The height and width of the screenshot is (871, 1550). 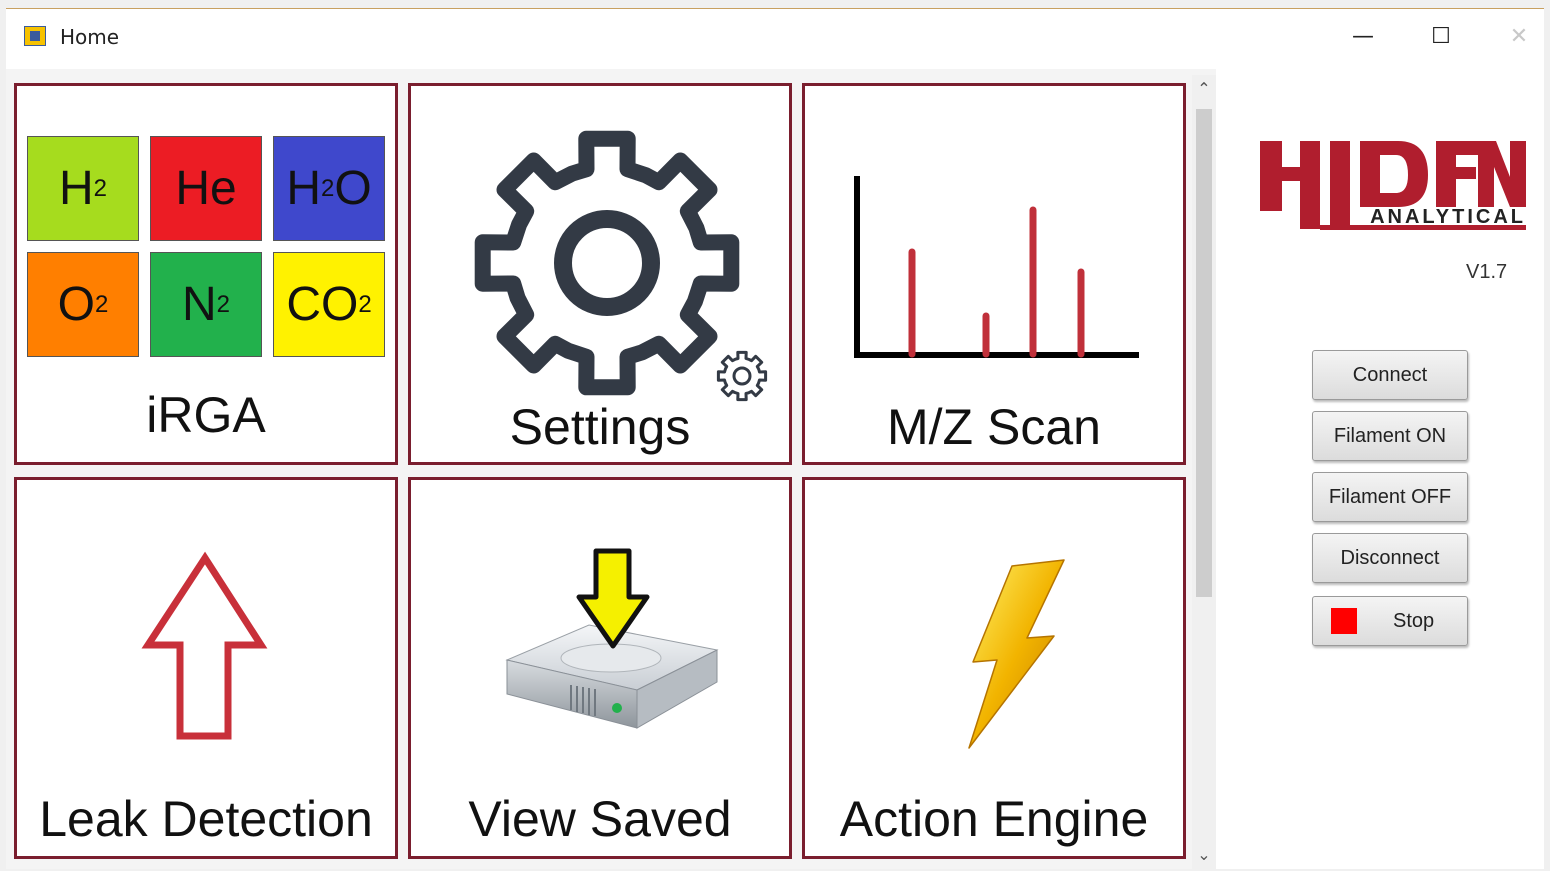 What do you see at coordinates (1204, 353) in the screenshot?
I see `scroll-thumb` at bounding box center [1204, 353].